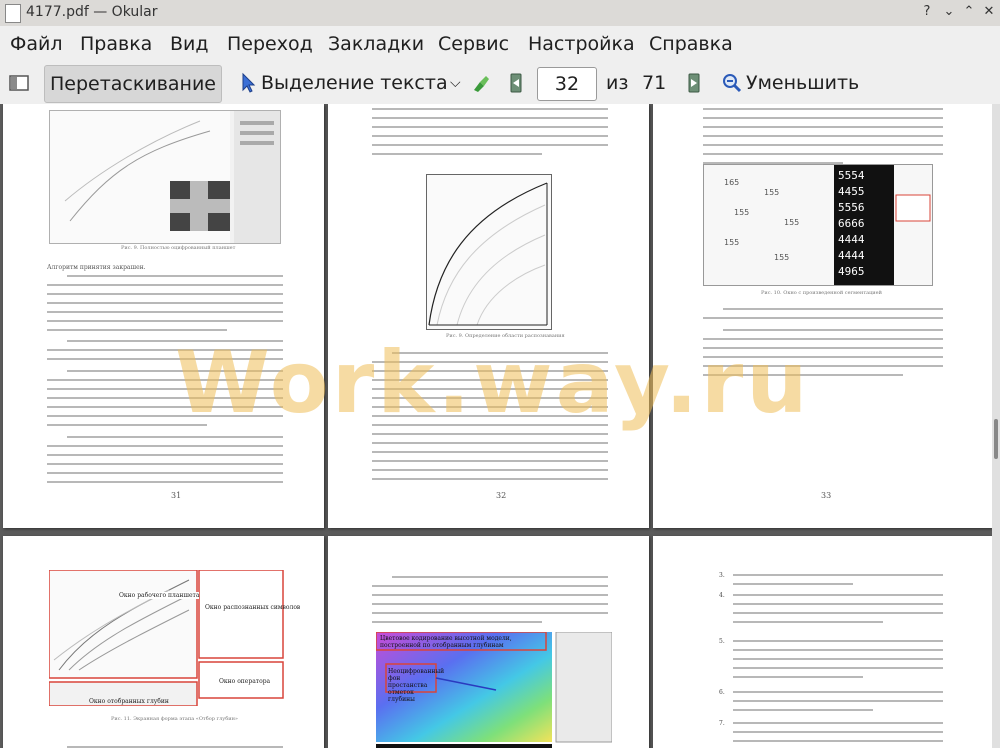 This screenshot has width=1000, height=748. I want to click on menu-file: Файл, so click(36, 44).